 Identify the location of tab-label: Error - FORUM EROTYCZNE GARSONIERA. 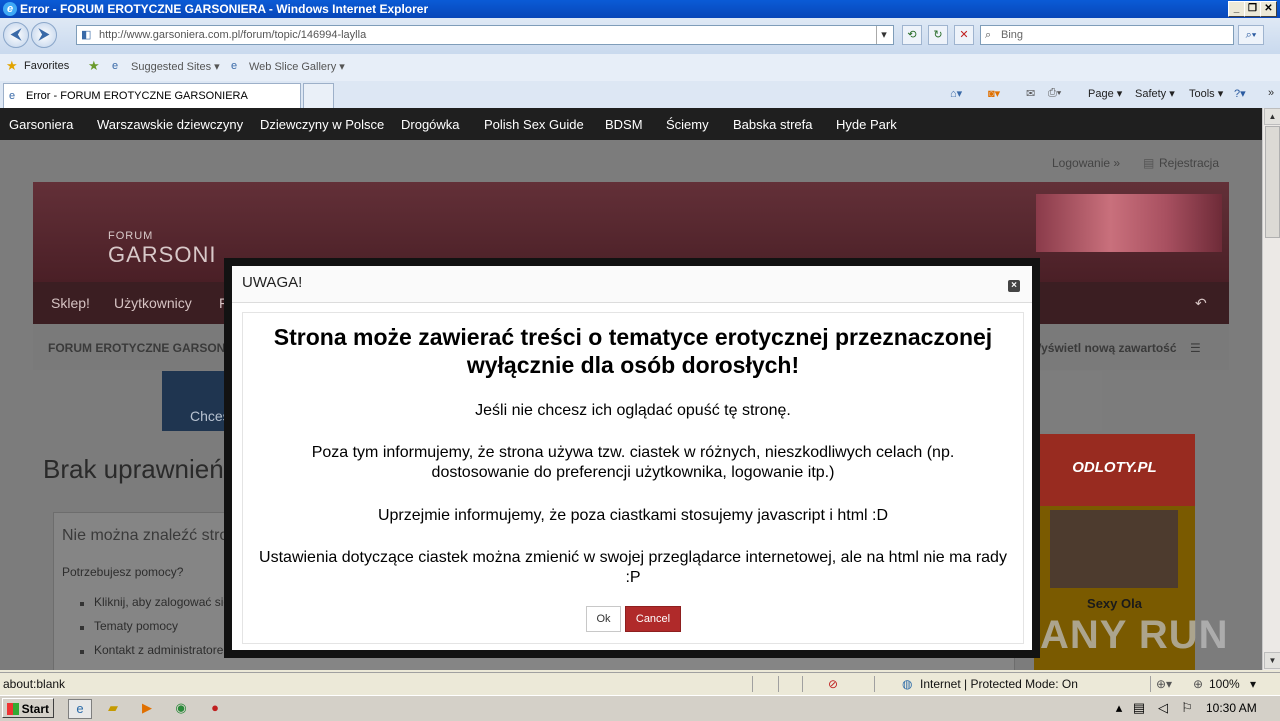
(137, 96).